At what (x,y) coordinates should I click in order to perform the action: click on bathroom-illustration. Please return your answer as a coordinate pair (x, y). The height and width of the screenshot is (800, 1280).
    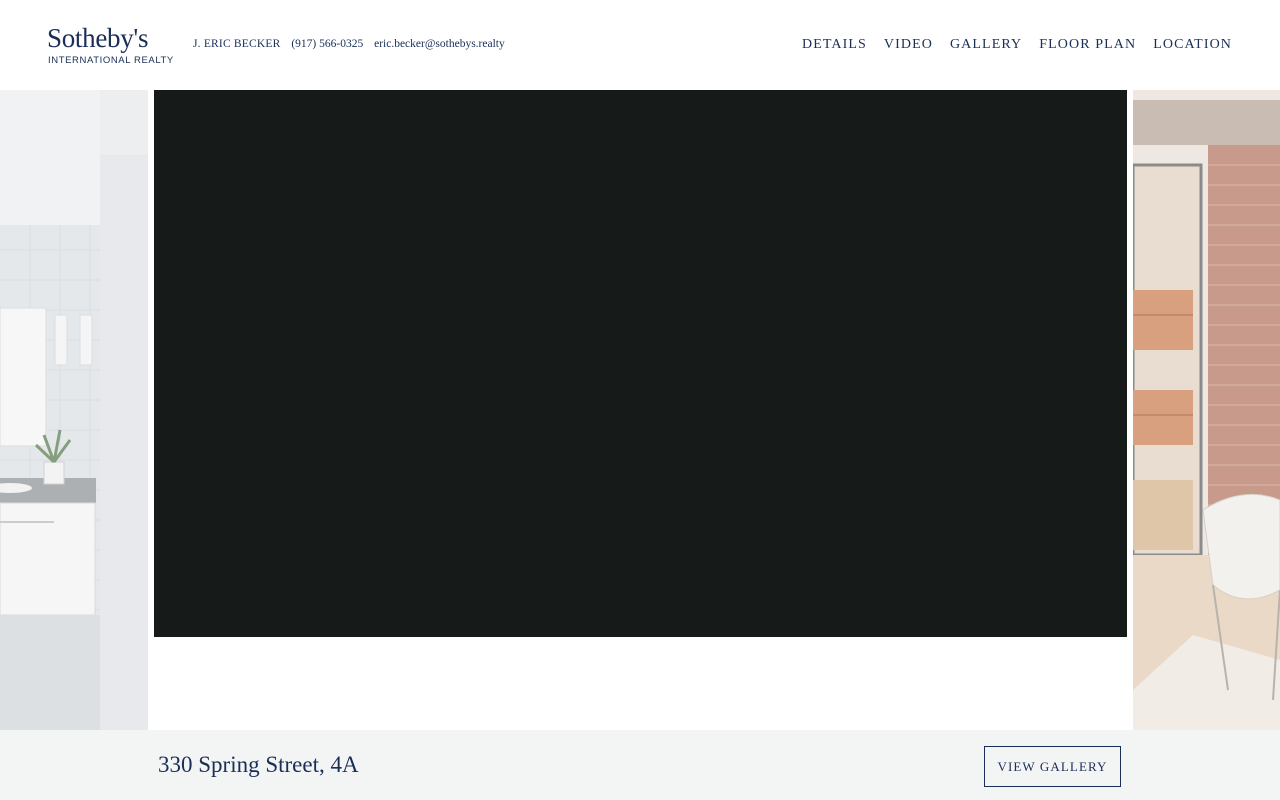
    Looking at the image, I should click on (74, 410).